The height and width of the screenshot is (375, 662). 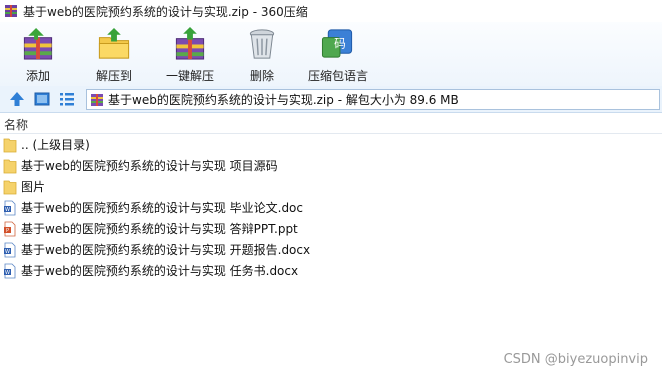 I want to click on add-button: 添加, so click(x=38, y=54).